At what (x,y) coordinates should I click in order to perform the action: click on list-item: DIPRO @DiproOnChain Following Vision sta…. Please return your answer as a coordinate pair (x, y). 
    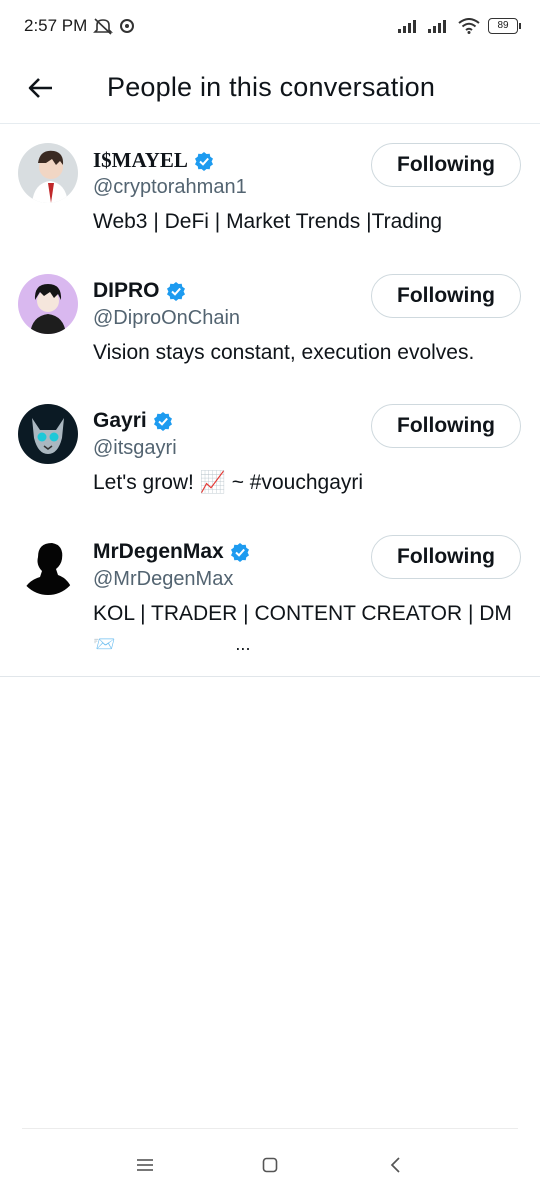
    Looking at the image, I should click on (270, 320).